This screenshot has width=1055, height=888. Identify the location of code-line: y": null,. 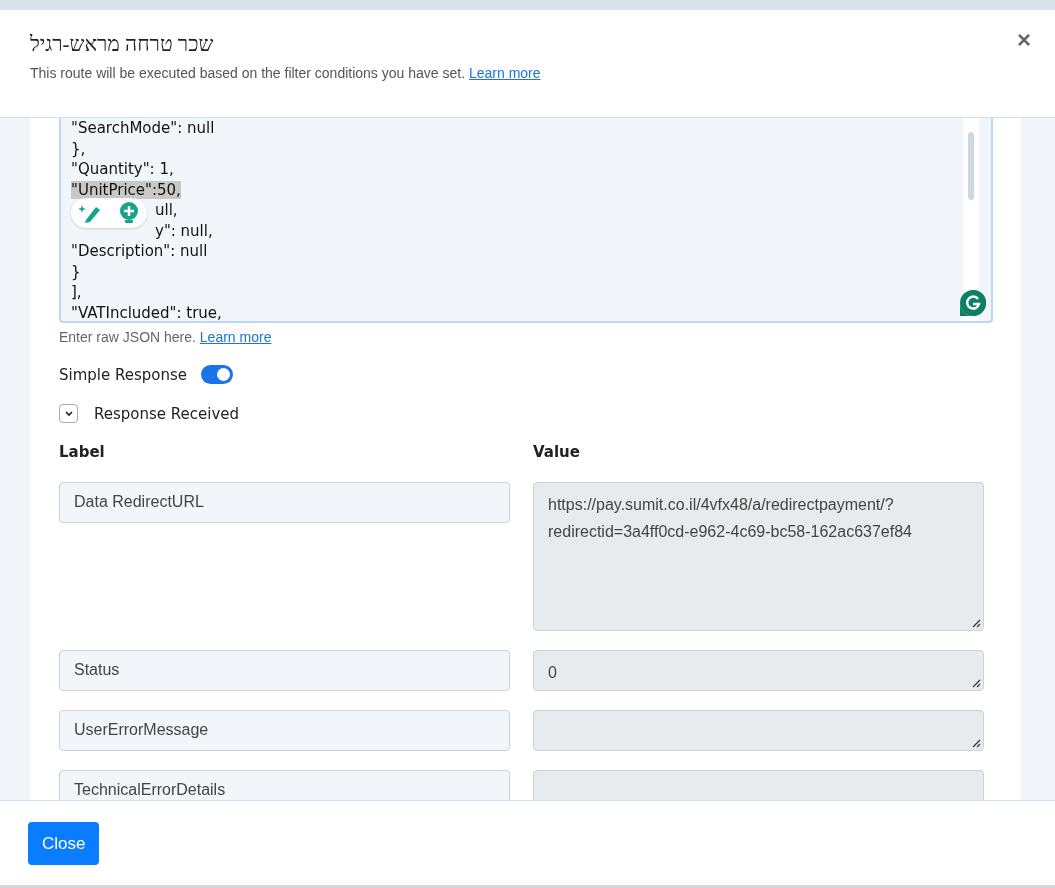
(184, 230).